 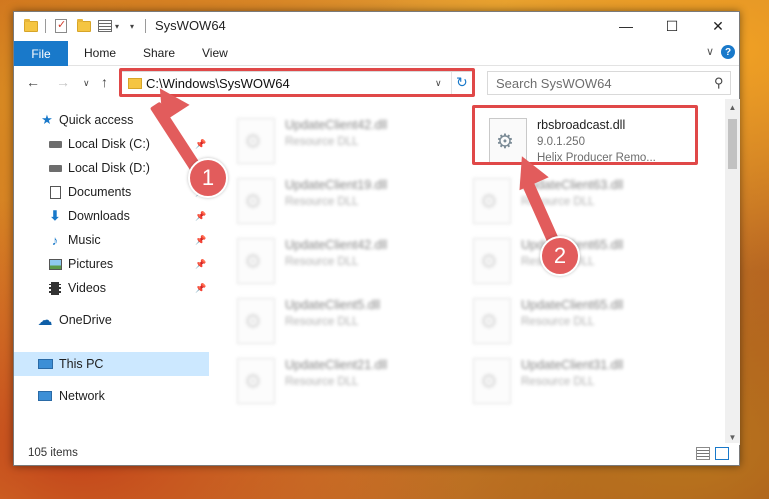 I want to click on scroll-up-icon: ▲, so click(x=732, y=107).